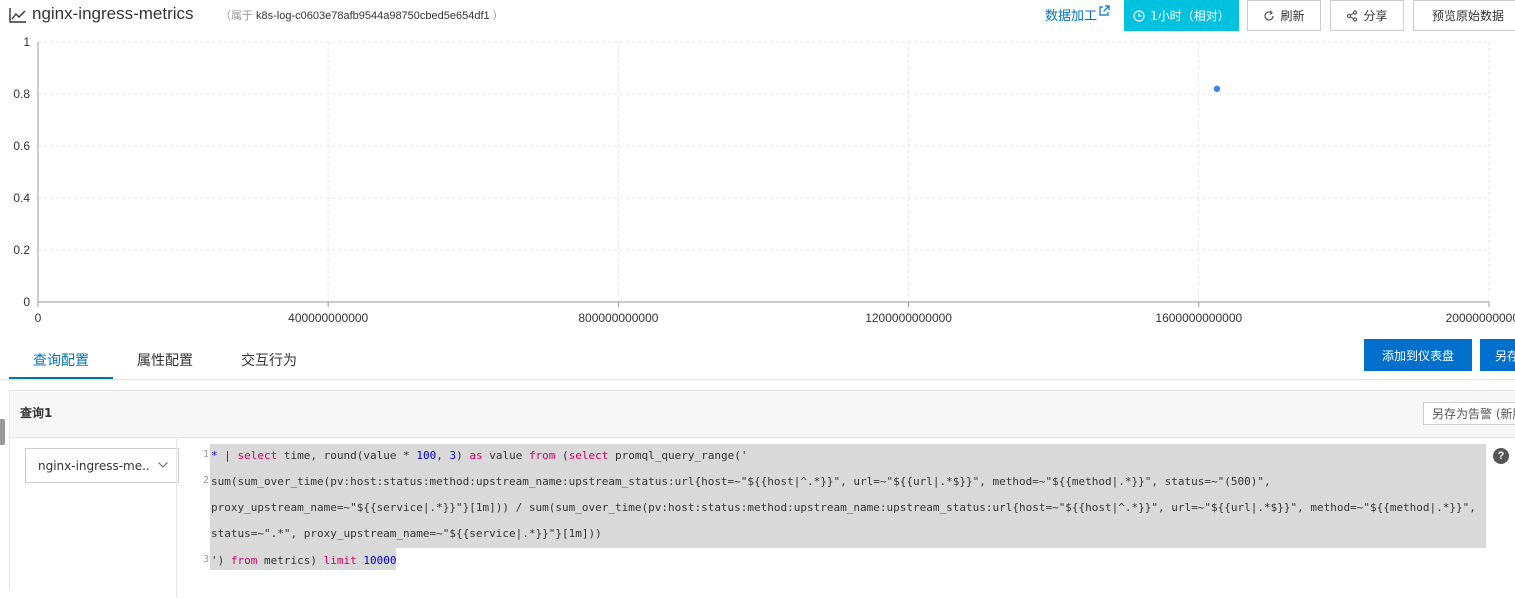 This screenshot has height=598, width=1515. What do you see at coordinates (61, 378) in the screenshot?
I see `active-tab-indicator` at bounding box center [61, 378].